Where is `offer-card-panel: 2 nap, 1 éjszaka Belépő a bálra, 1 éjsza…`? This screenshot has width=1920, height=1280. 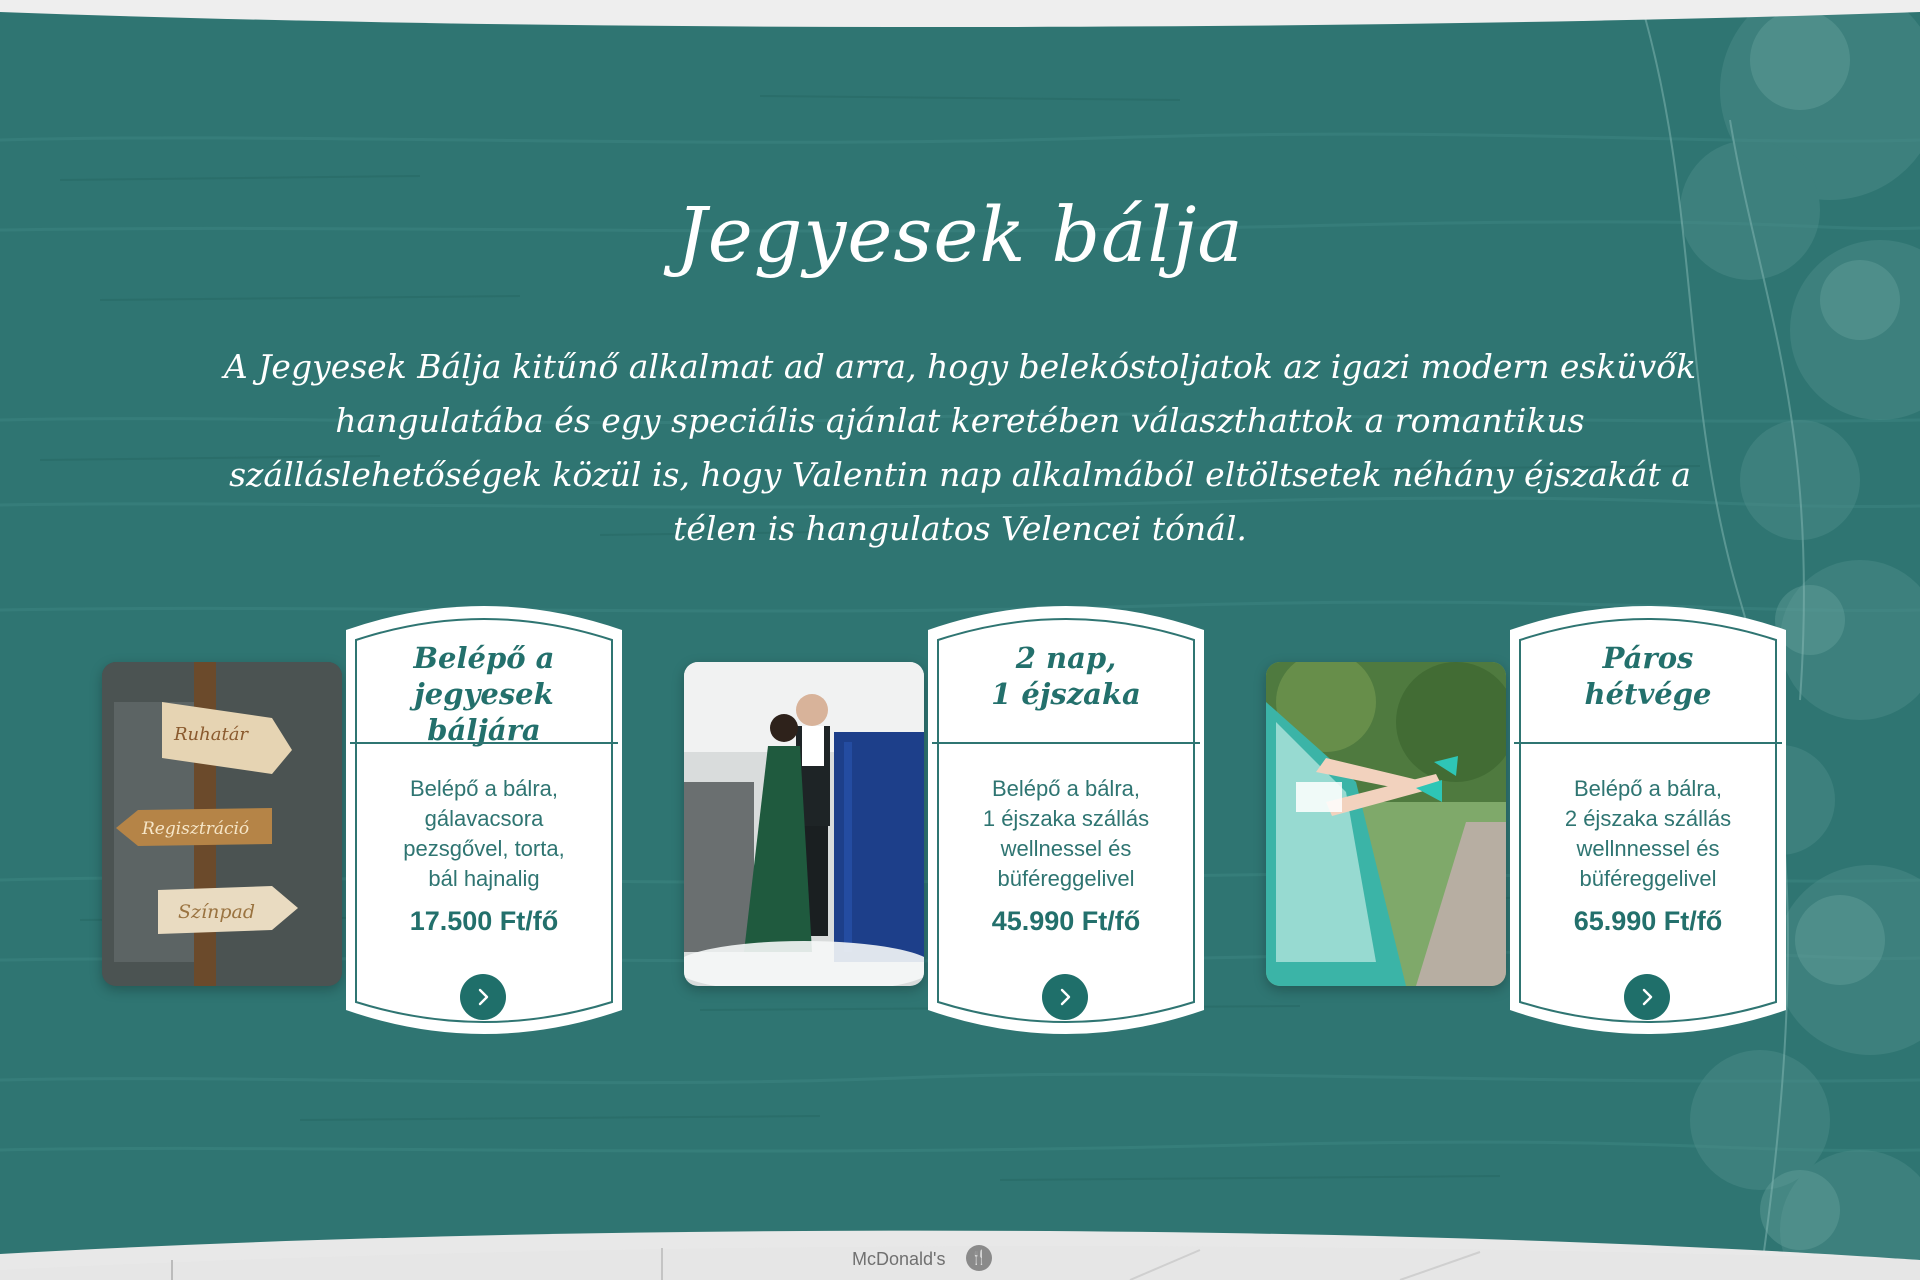 offer-card-panel: 2 nap, 1 éjszaka Belépő a bálra, 1 éjsza… is located at coordinates (1066, 820).